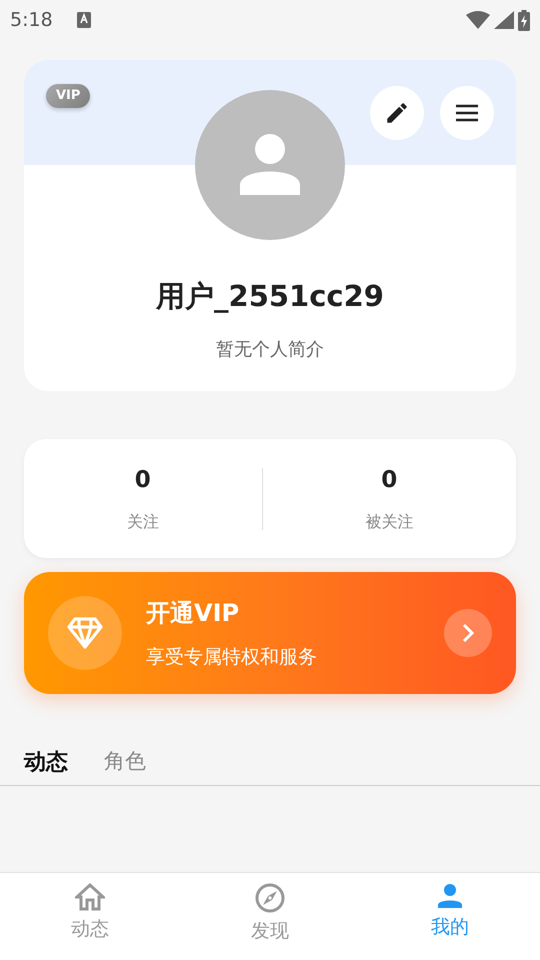 Image resolution: width=540 pixels, height=960 pixels. I want to click on battery-icon, so click(524, 20).